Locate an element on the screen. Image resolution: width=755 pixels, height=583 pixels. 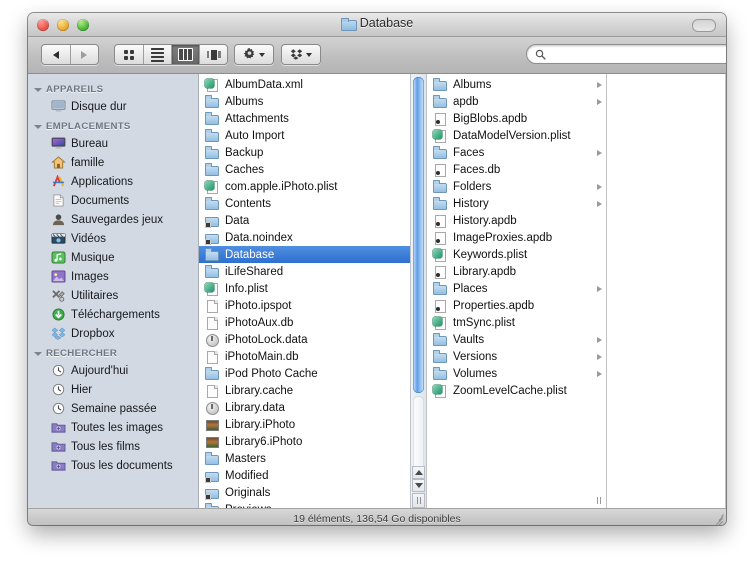
sidebar-section-header: RECHERCHER is located at coordinates (113, 352).